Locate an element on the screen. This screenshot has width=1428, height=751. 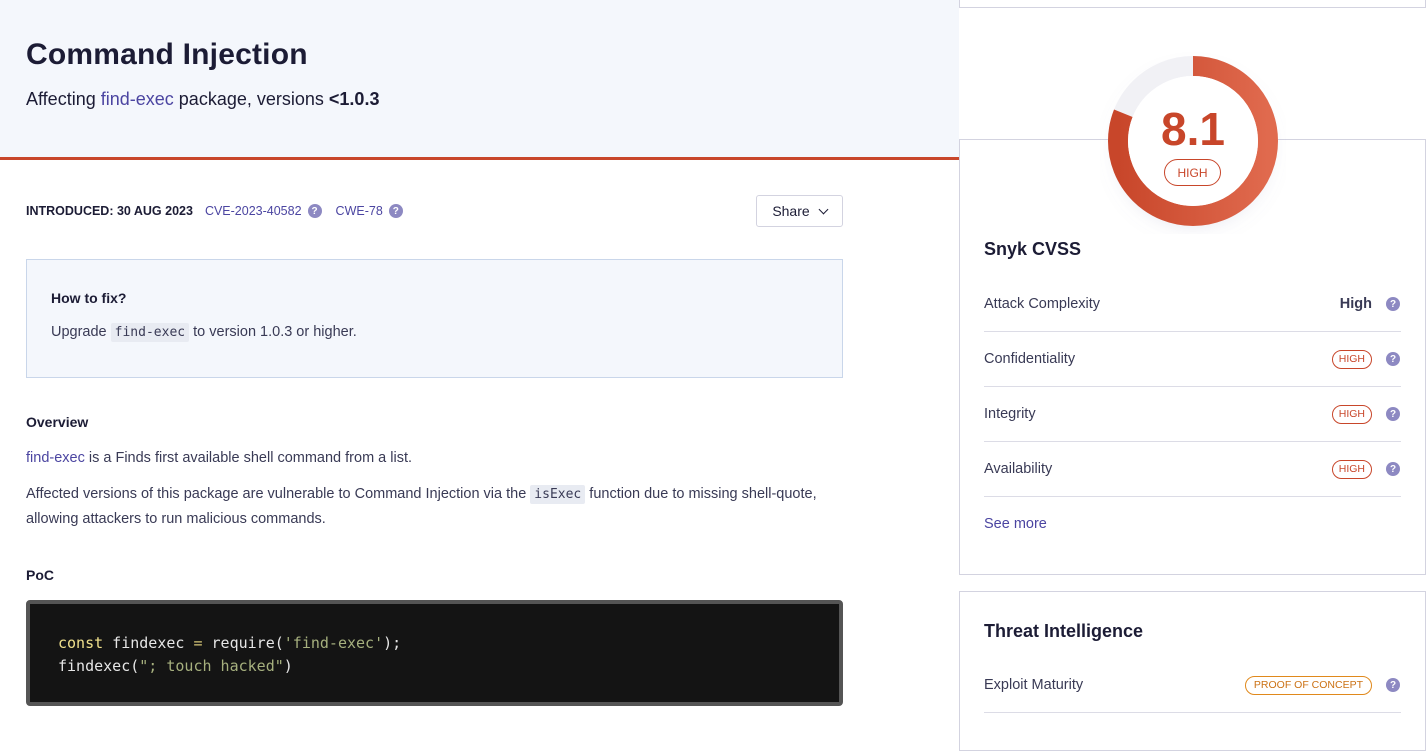
fix-pre: Upgrade is located at coordinates (79, 332).